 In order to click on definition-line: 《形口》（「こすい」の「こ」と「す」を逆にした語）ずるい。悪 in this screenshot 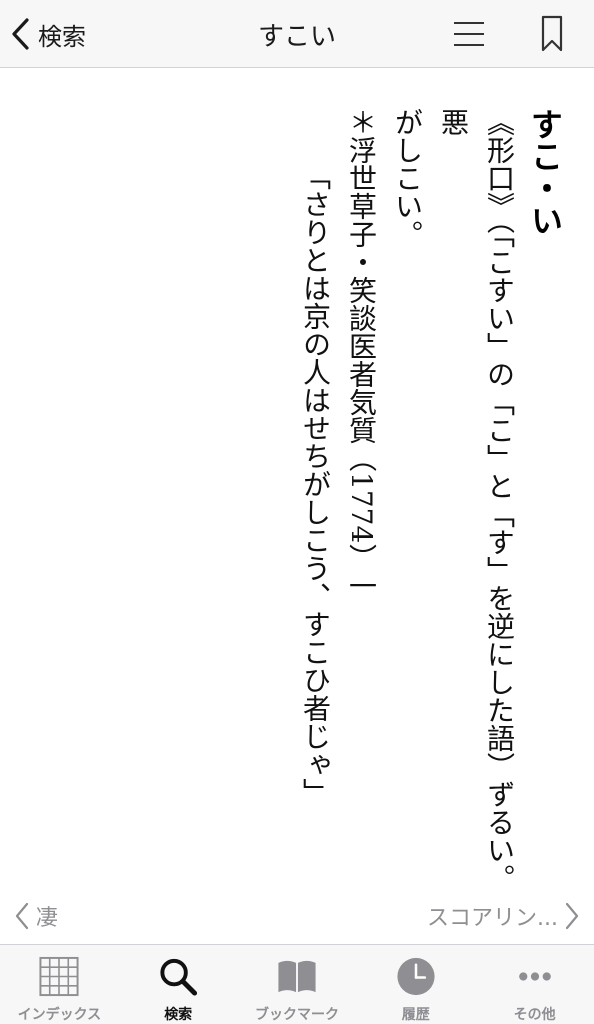, I will do `click(476, 500)`.